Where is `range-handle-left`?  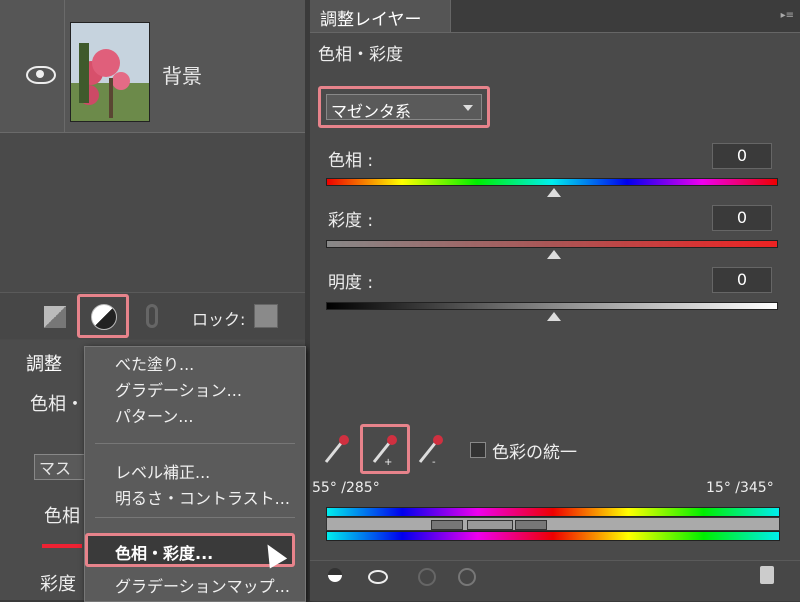 range-handle-left is located at coordinates (447, 525).